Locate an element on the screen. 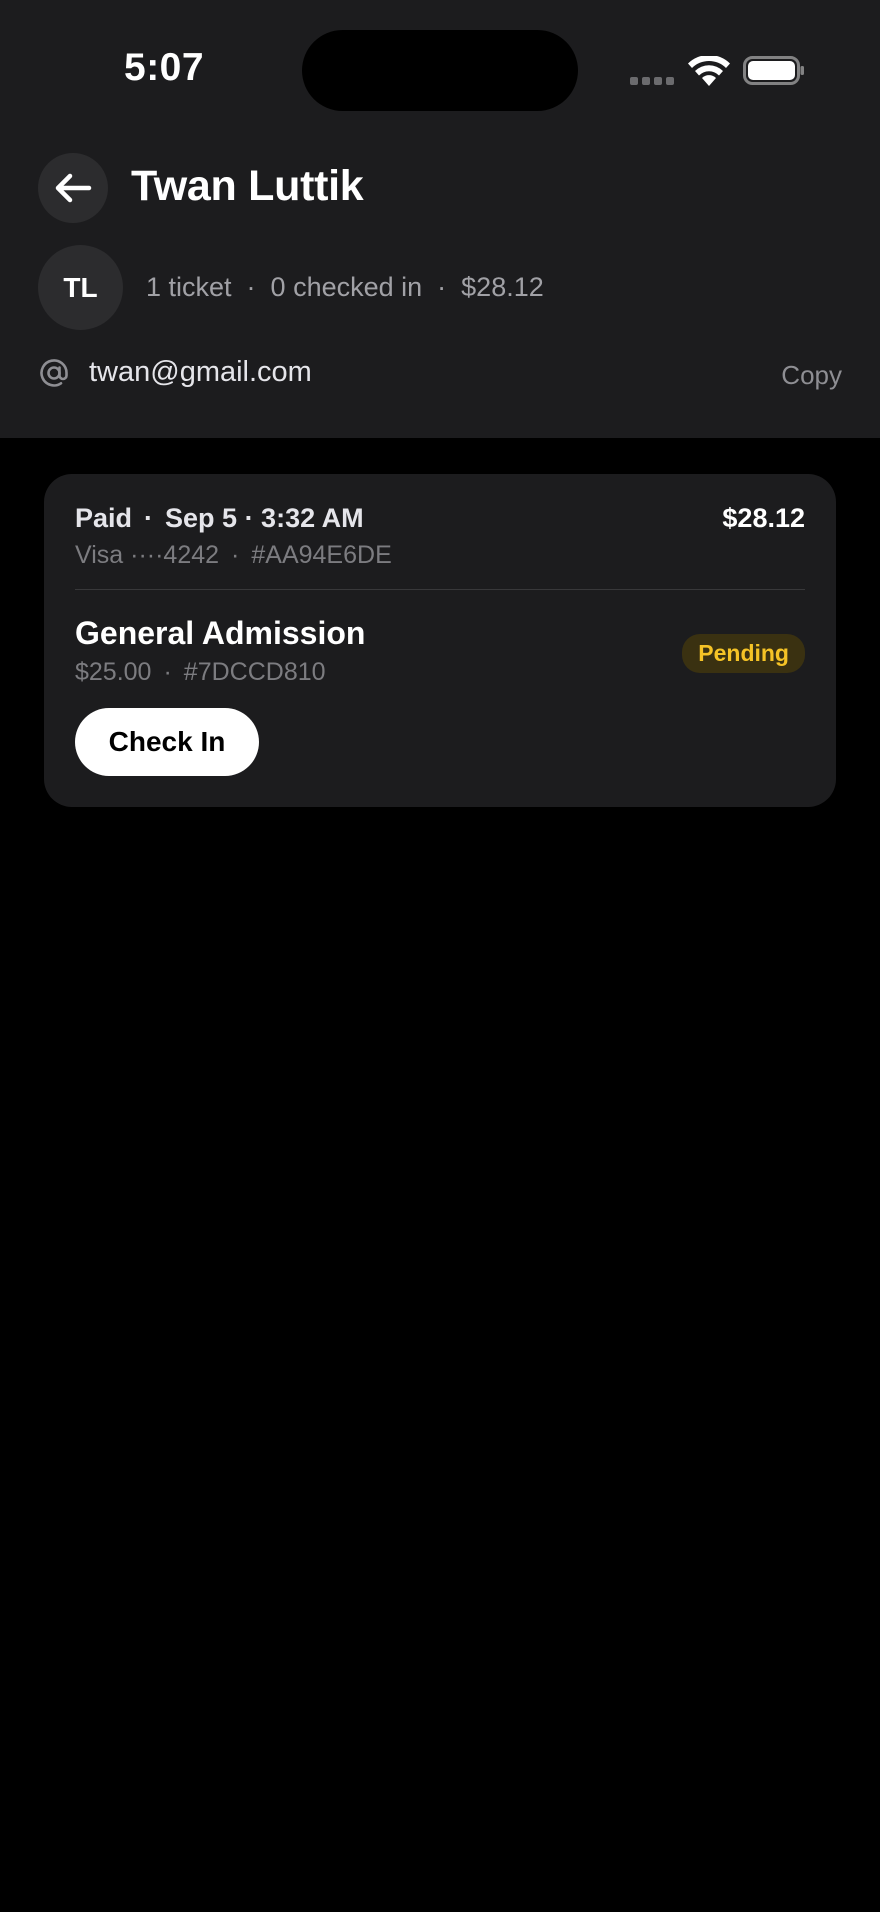  at-icon is located at coordinates (54, 373).